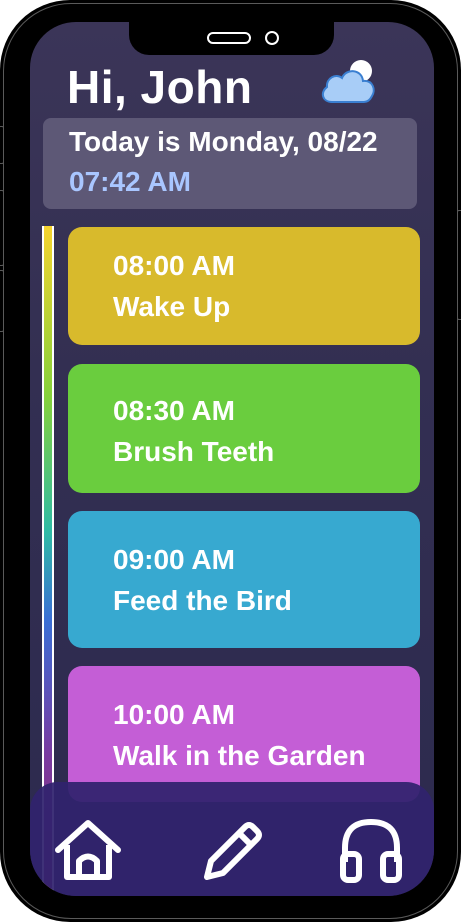  I want to click on current-date: Today is Monday, 08/22, so click(223, 141).